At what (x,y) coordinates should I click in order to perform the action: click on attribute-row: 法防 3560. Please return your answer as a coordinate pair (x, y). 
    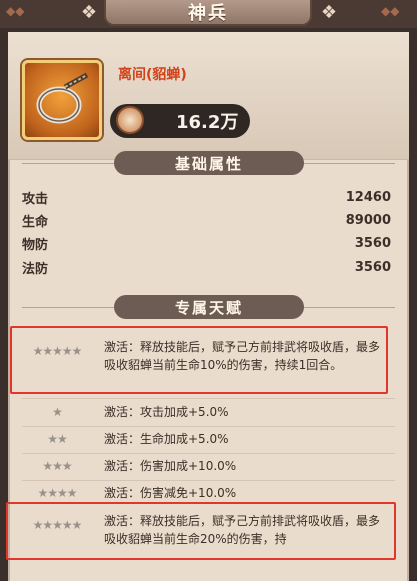
    Looking at the image, I should click on (208, 267).